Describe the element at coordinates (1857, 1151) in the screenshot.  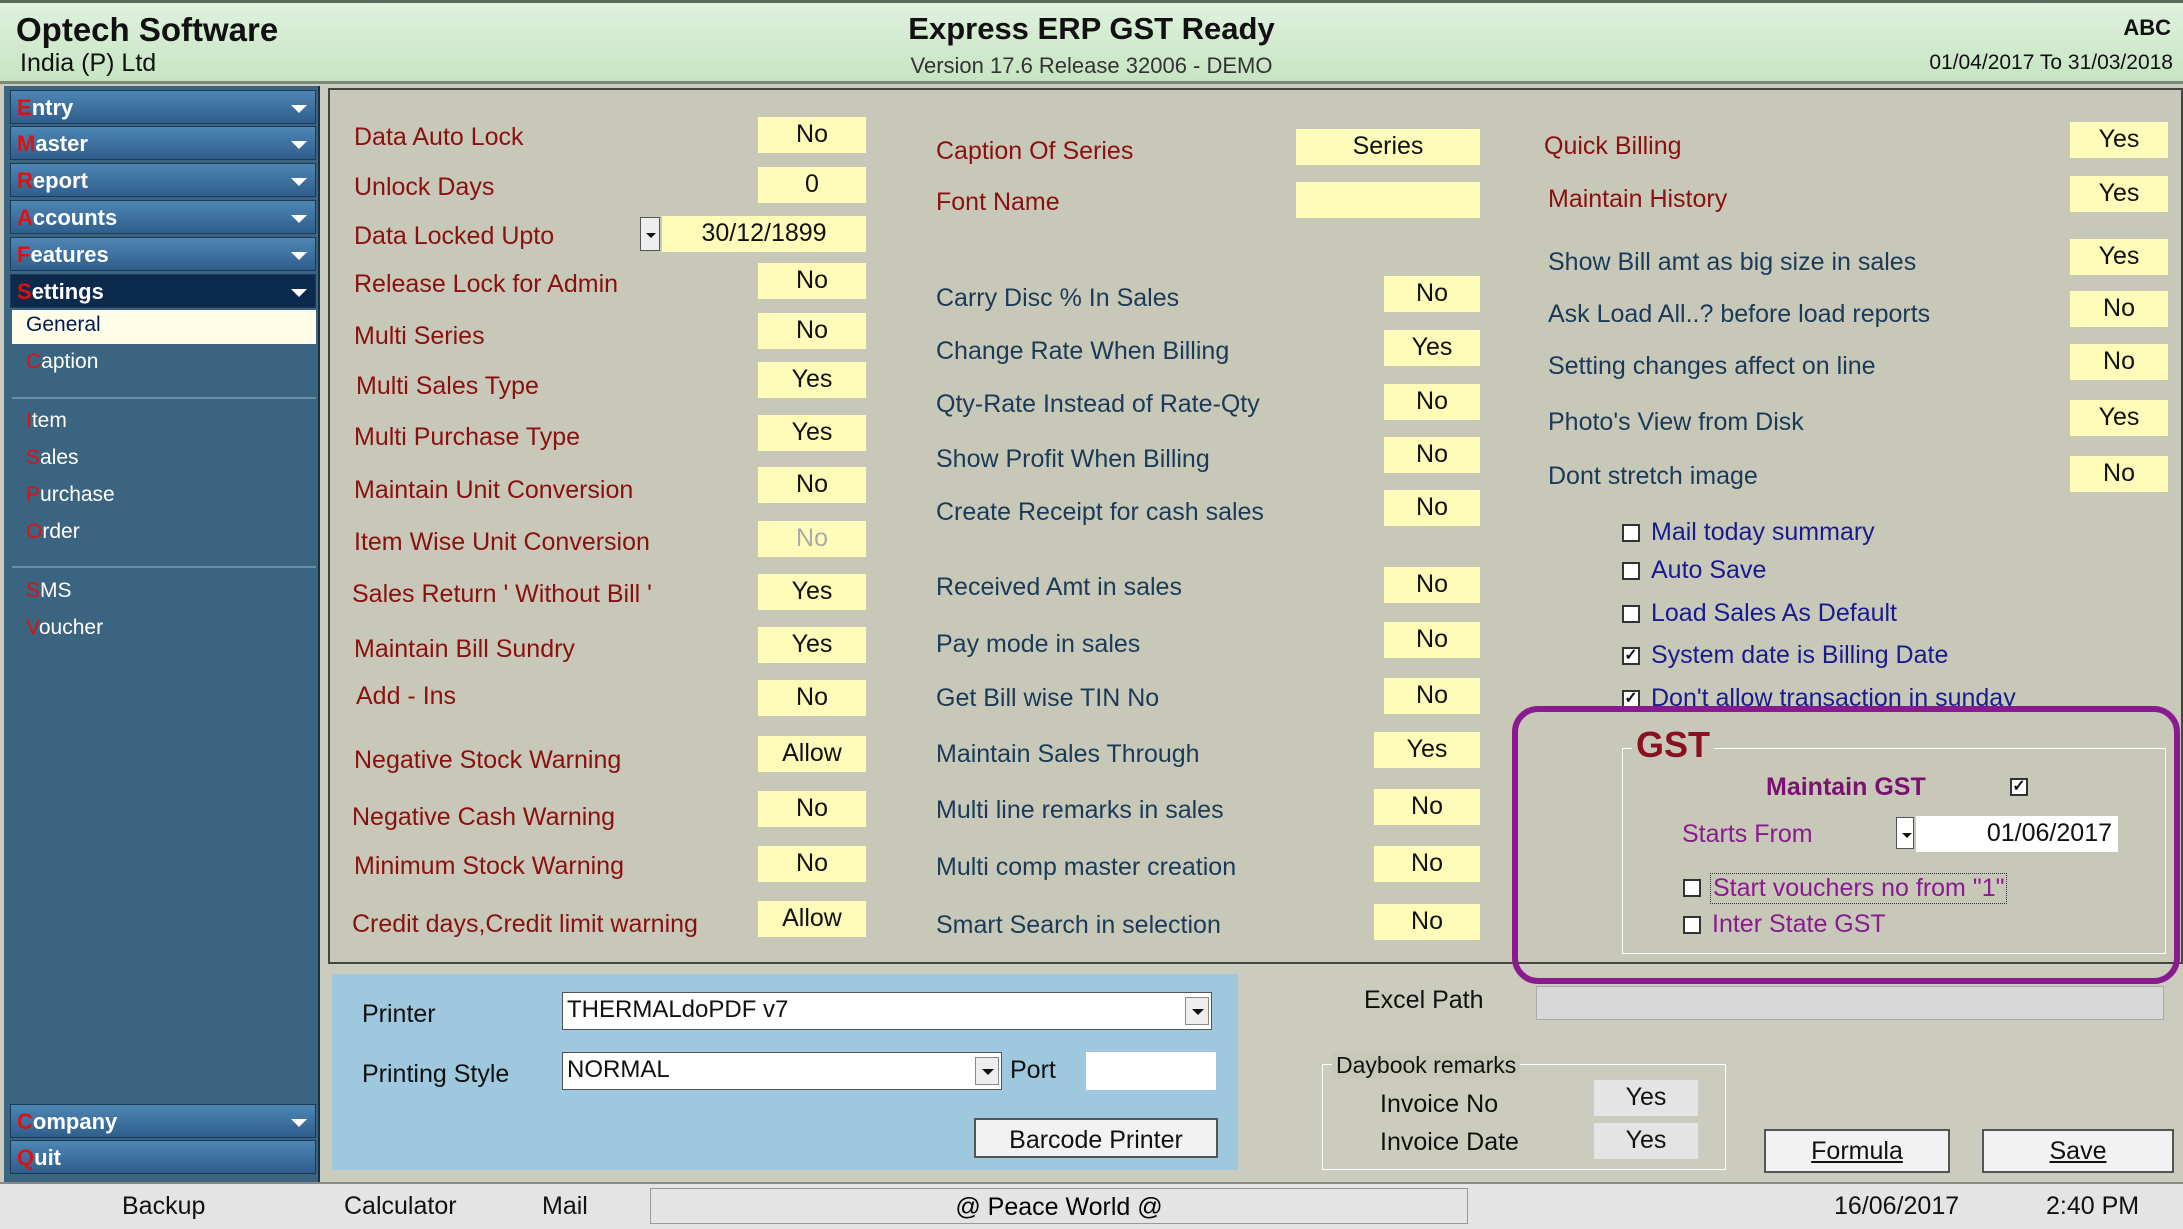
I see `formula-button: Formula` at that location.